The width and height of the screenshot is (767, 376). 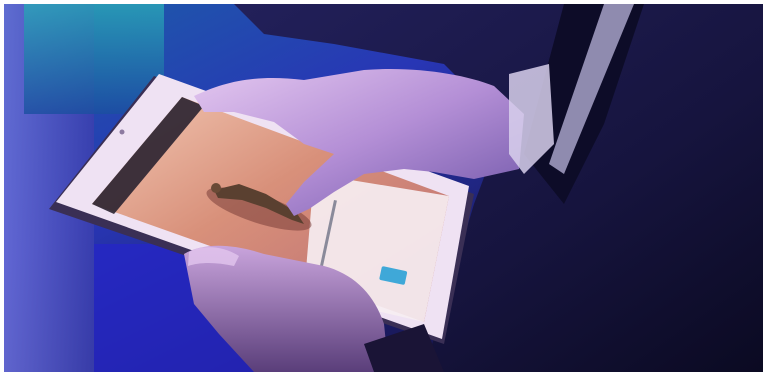 What do you see at coordinates (122, 132) in the screenshot?
I see `tablet-camera` at bounding box center [122, 132].